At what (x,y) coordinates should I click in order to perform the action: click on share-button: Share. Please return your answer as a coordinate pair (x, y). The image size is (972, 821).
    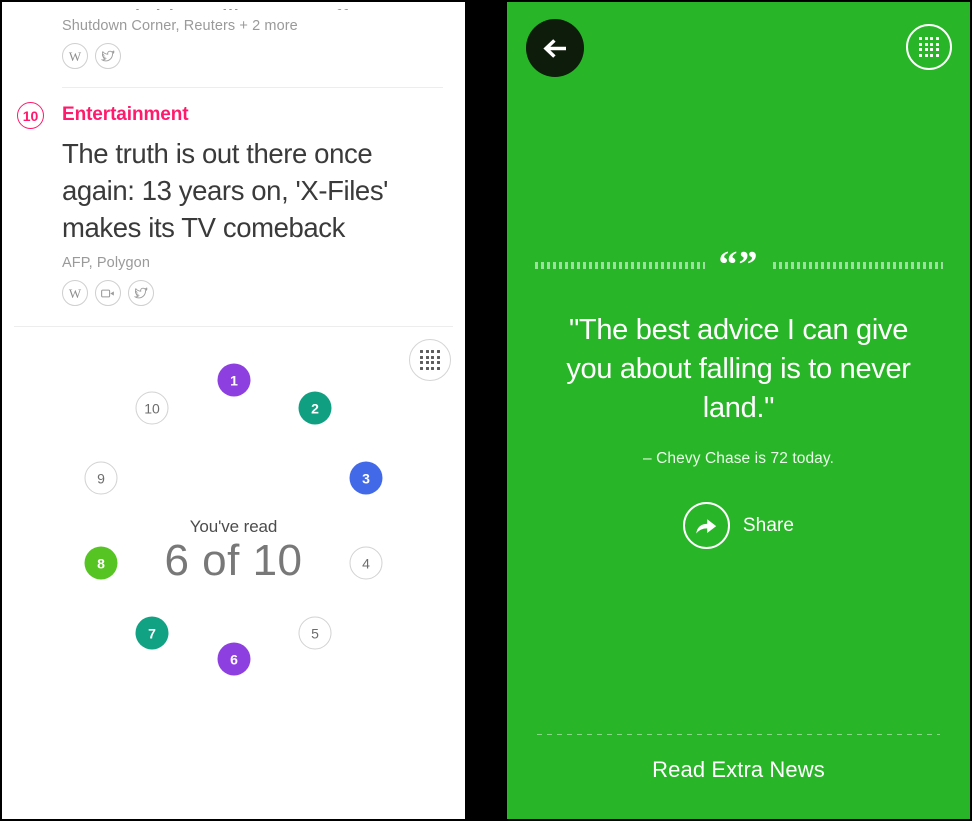
    Looking at the image, I should click on (738, 508).